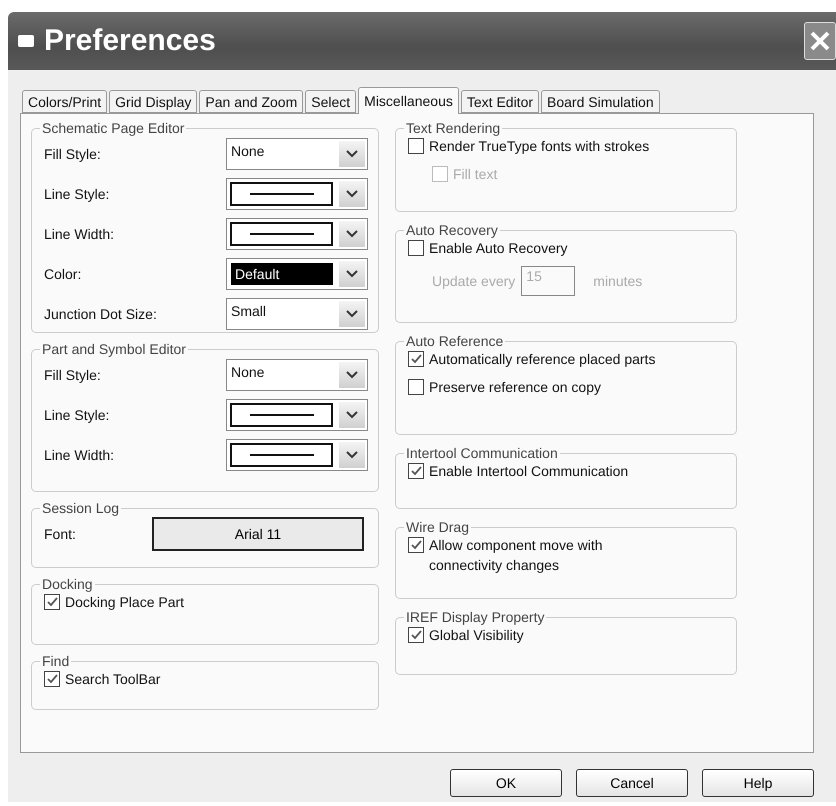 The height and width of the screenshot is (806, 836). What do you see at coordinates (632, 783) in the screenshot?
I see `dialog-button: Cancel` at bounding box center [632, 783].